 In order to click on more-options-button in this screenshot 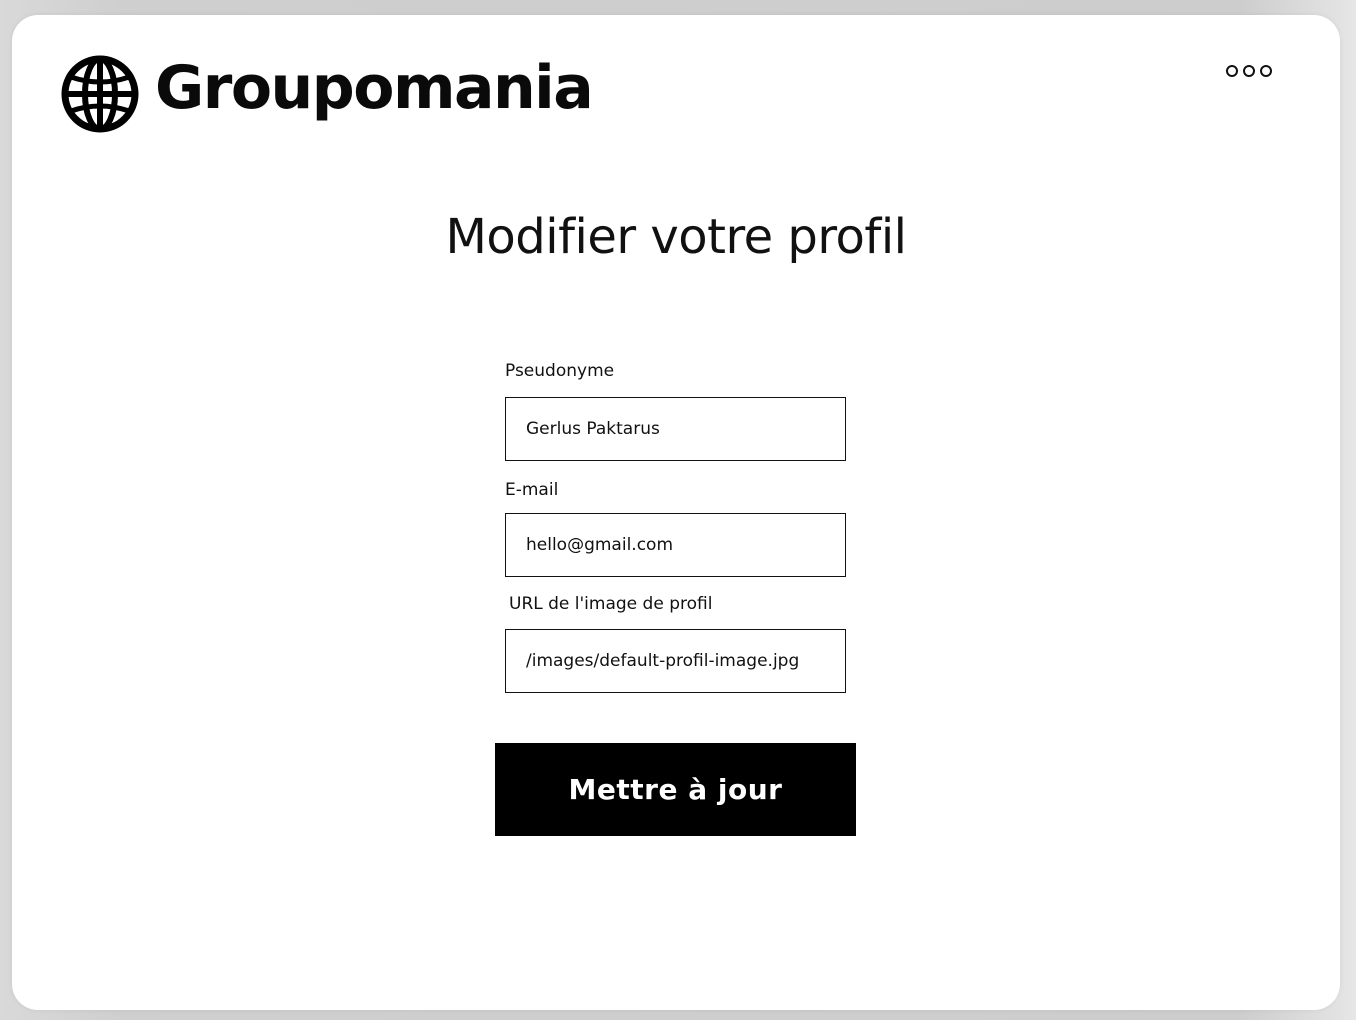, I will do `click(1249, 71)`.